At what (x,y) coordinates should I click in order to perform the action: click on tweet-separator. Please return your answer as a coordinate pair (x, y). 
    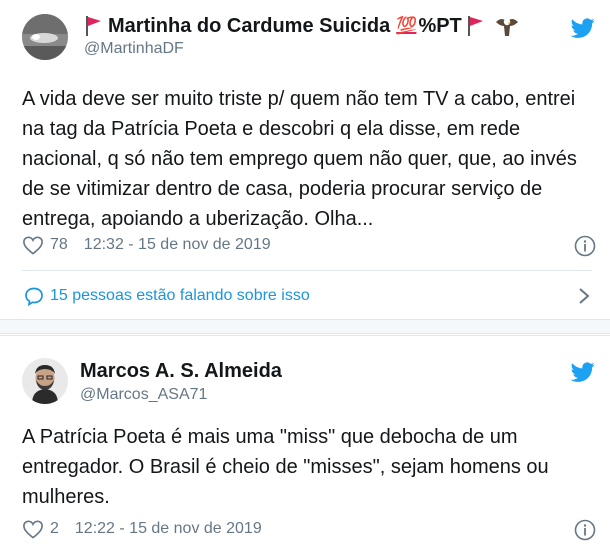
    Looking at the image, I should click on (305, 327).